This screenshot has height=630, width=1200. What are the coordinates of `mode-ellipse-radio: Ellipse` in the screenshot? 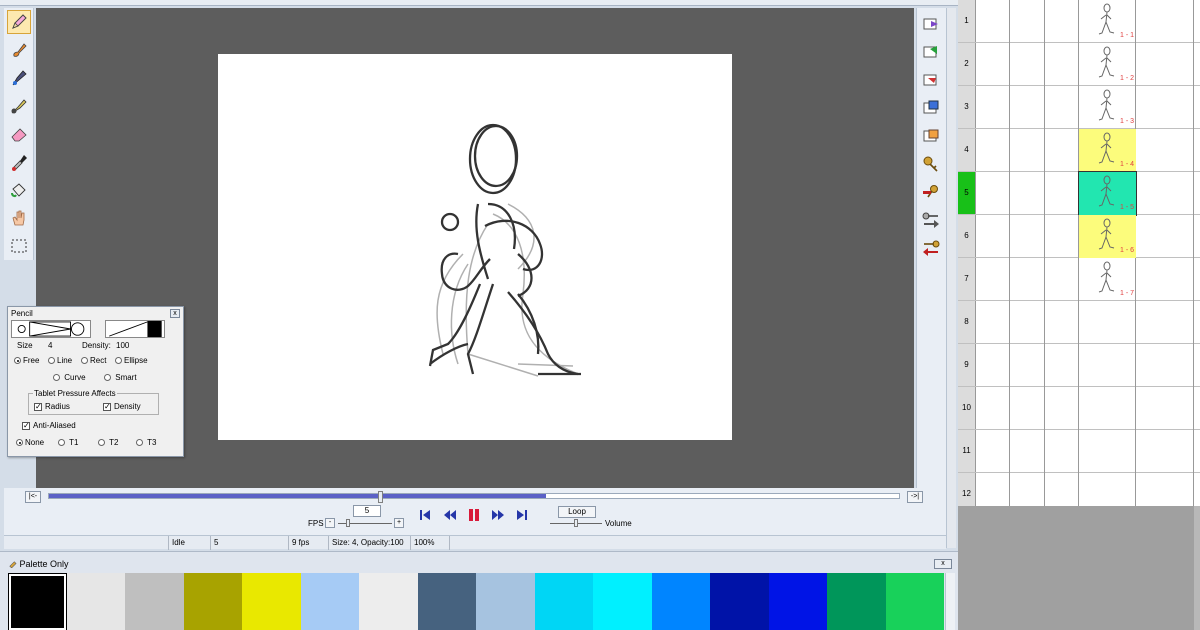 It's located at (131, 360).